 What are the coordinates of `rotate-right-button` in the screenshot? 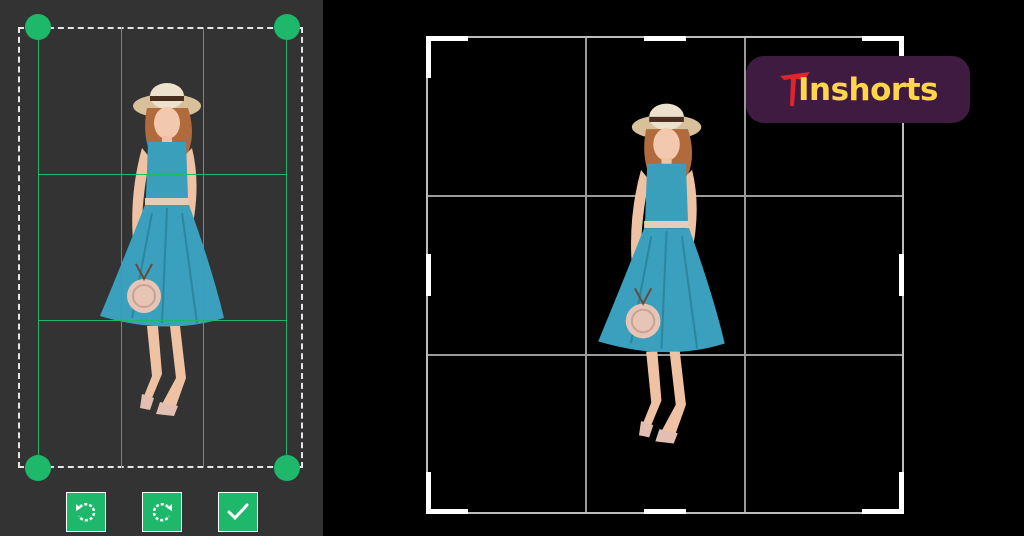 It's located at (162, 512).